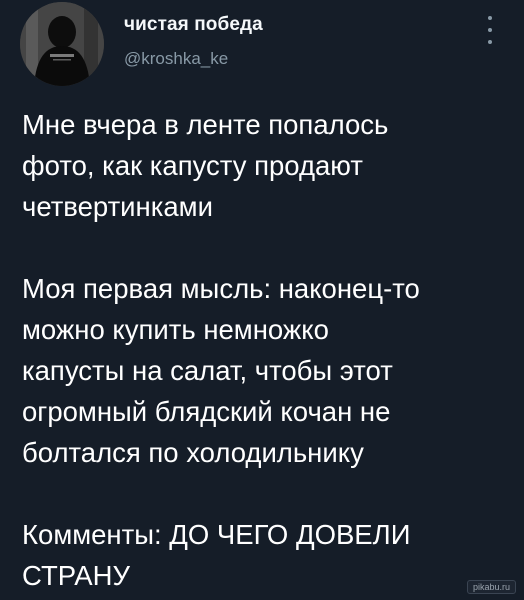 This screenshot has width=524, height=600. Describe the element at coordinates (205, 124) in the screenshot. I see `text-line: Мне вчера в ленте попалось` at that location.